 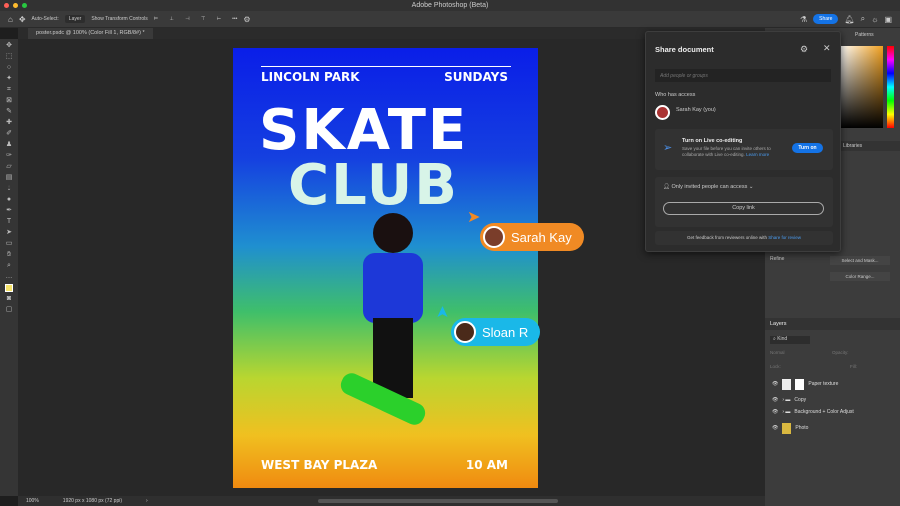 I want to click on color-picker-field, so click(x=861, y=87).